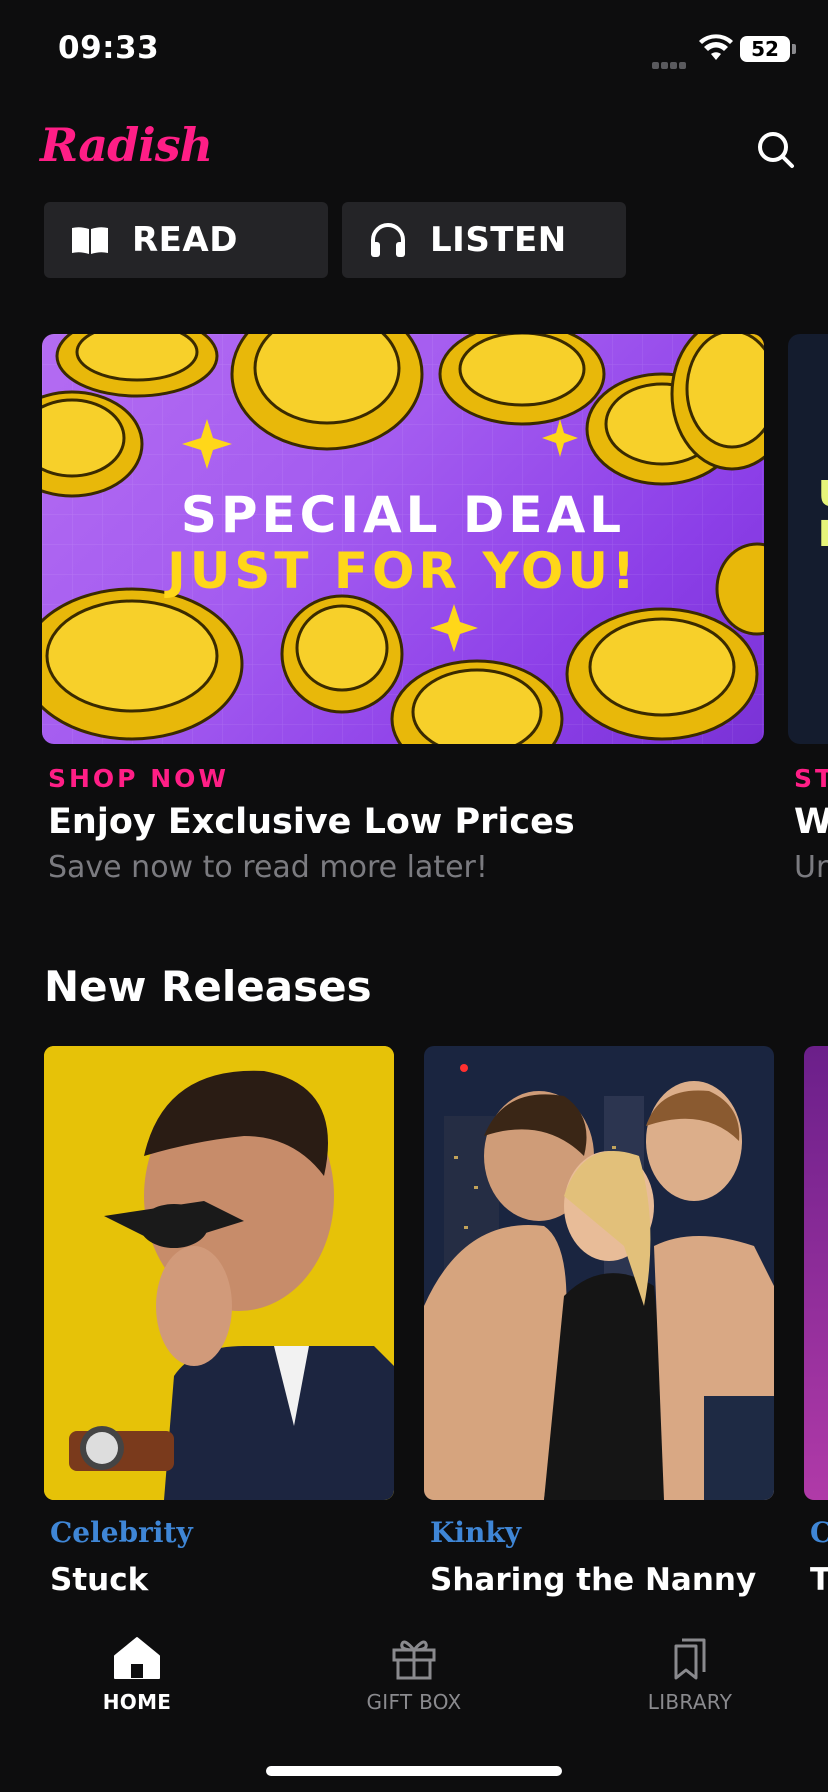 Image resolution: width=828 pixels, height=1792 pixels. Describe the element at coordinates (268, 867) in the screenshot. I see `promo-subtitle: Save now to read more later!` at that location.